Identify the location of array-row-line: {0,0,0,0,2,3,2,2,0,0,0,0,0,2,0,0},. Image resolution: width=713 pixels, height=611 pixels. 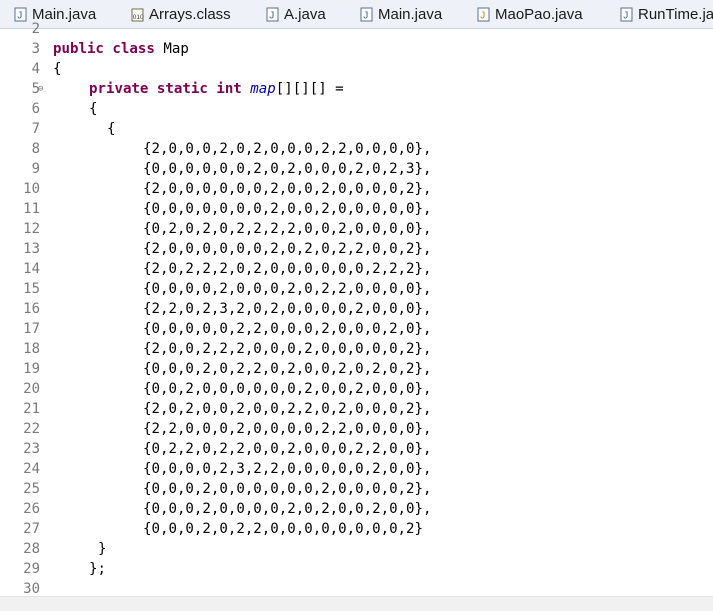
(287, 469).